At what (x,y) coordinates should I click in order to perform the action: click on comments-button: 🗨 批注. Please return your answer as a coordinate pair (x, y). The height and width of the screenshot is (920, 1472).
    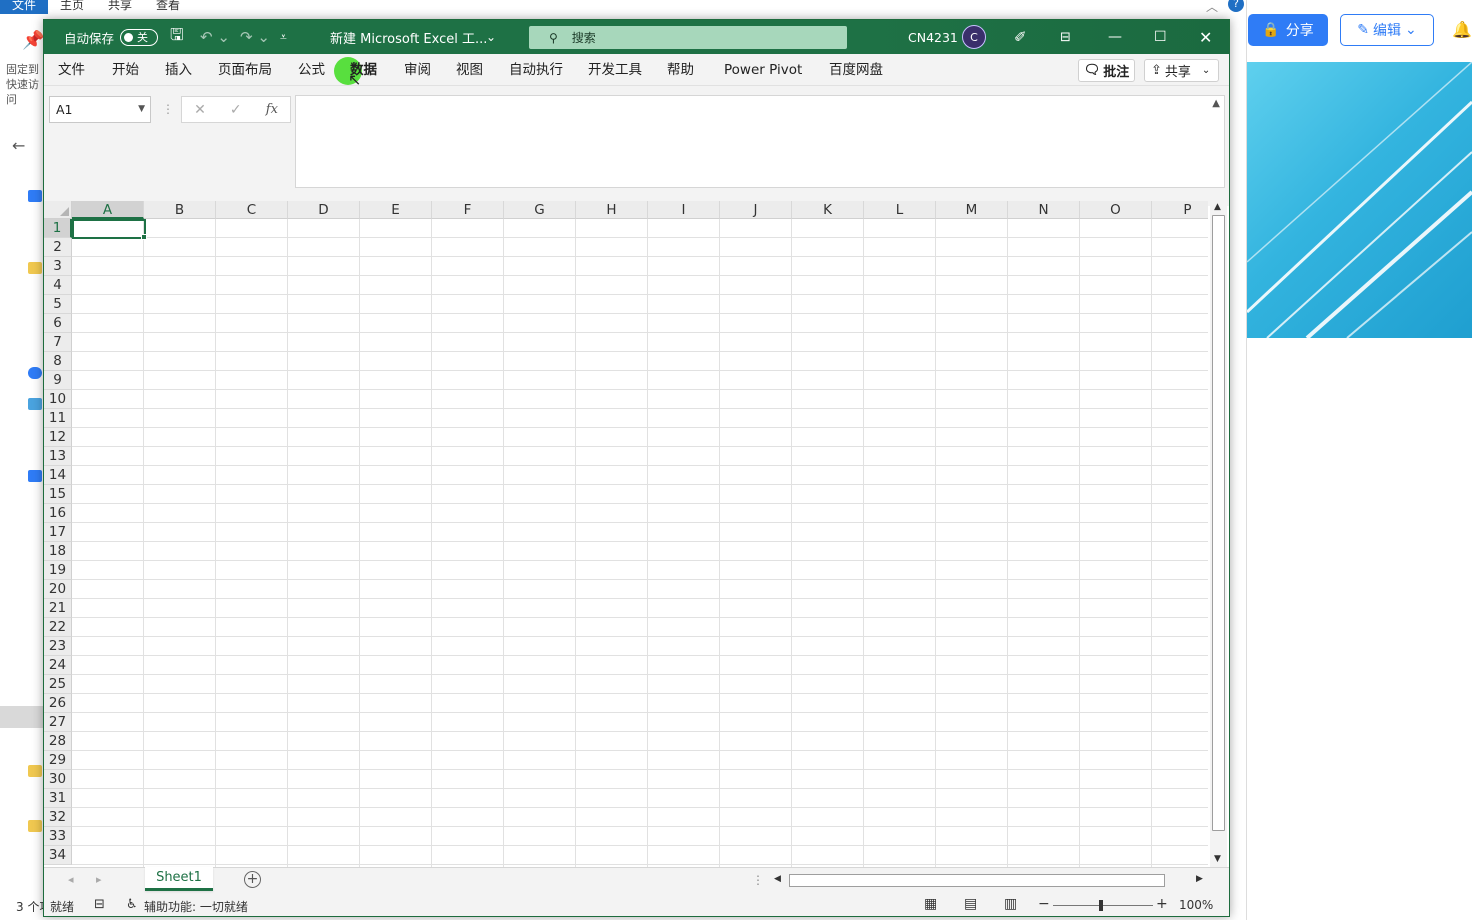
    Looking at the image, I should click on (1106, 70).